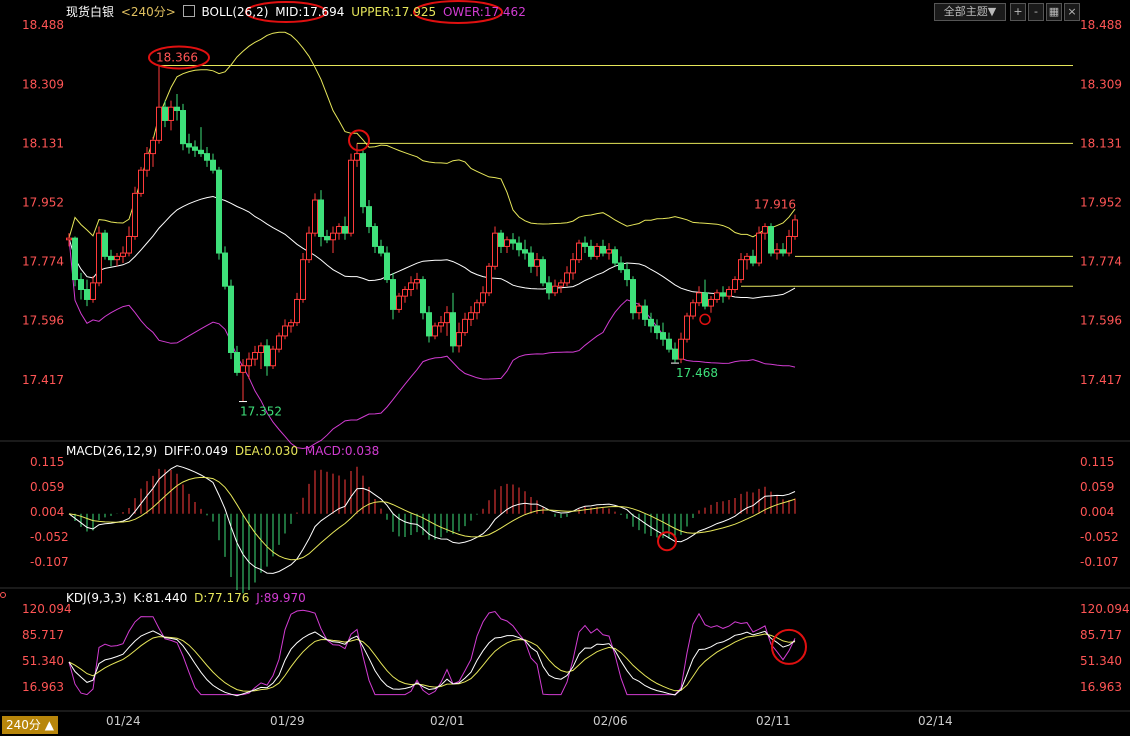 The image size is (1130, 736). Describe the element at coordinates (773, 721) in the screenshot. I see `date-label: 02/11` at that location.